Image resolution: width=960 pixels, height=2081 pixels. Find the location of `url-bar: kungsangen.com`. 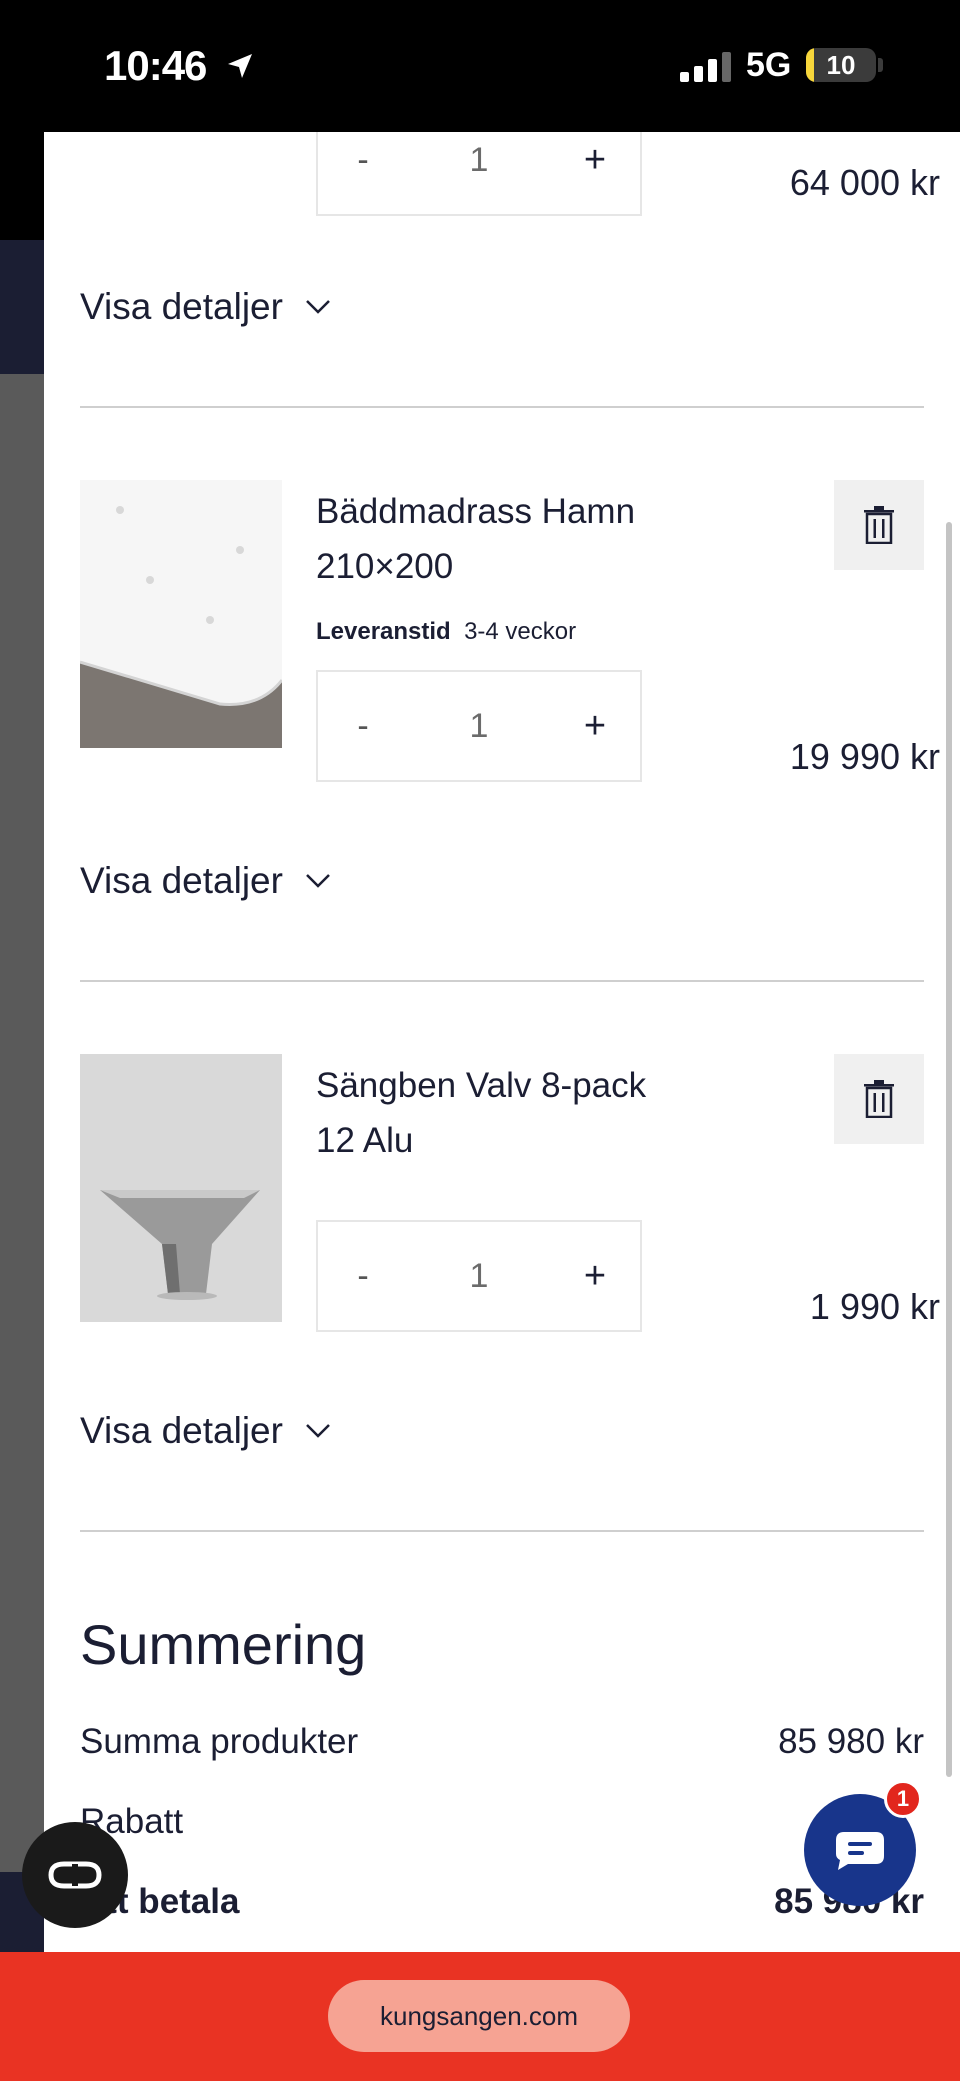

url-bar: kungsangen.com is located at coordinates (479, 2016).